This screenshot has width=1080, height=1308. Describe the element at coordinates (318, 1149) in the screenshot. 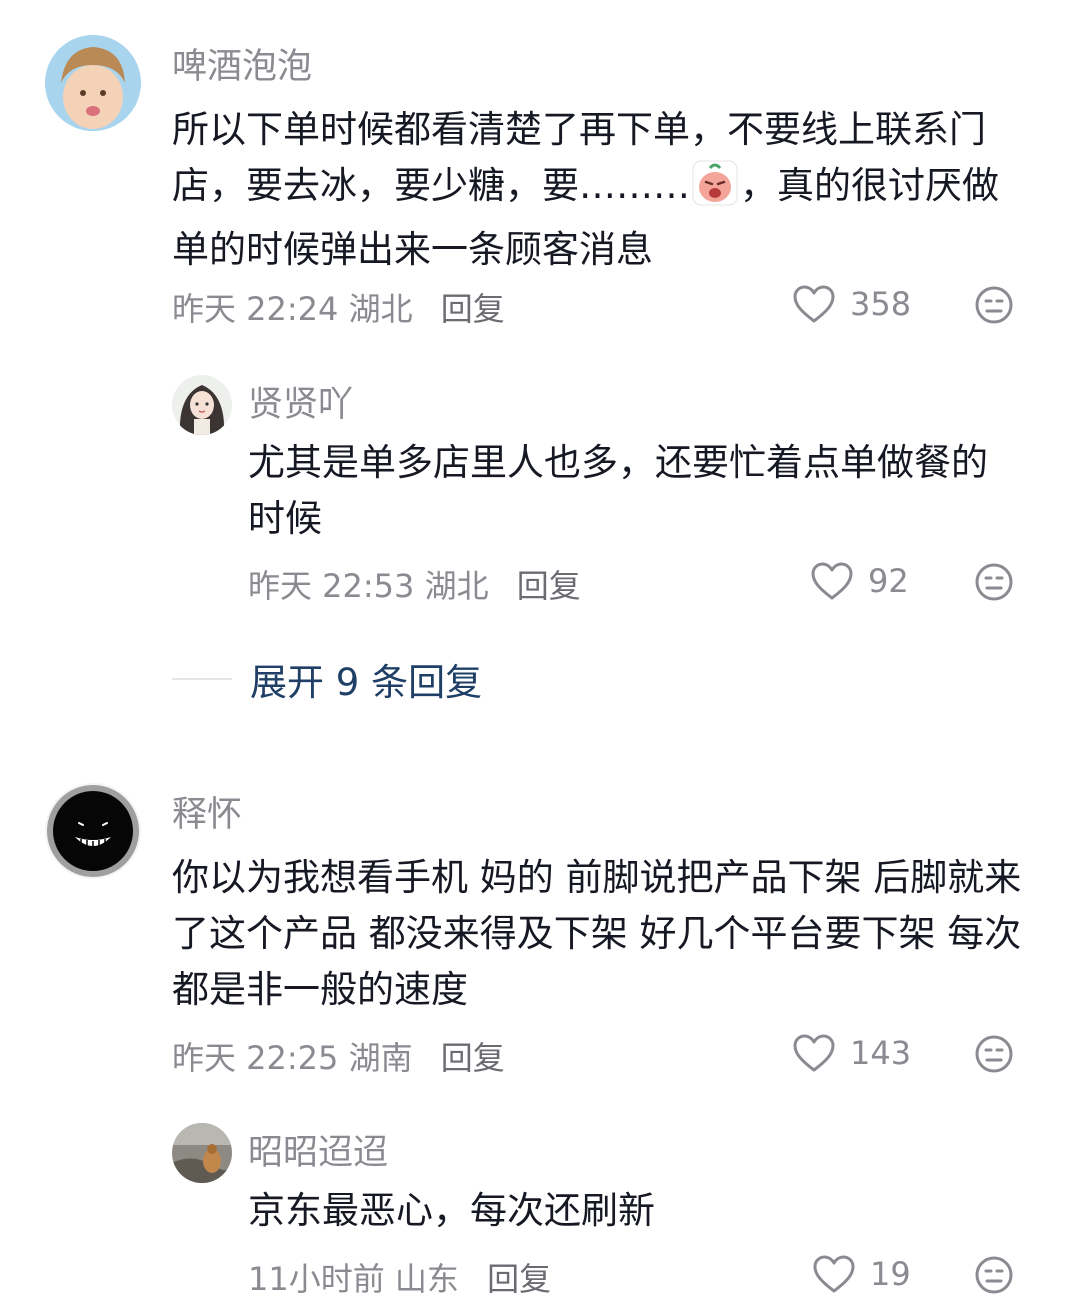

I see `commenter-name: 昭昭迢迢` at that location.